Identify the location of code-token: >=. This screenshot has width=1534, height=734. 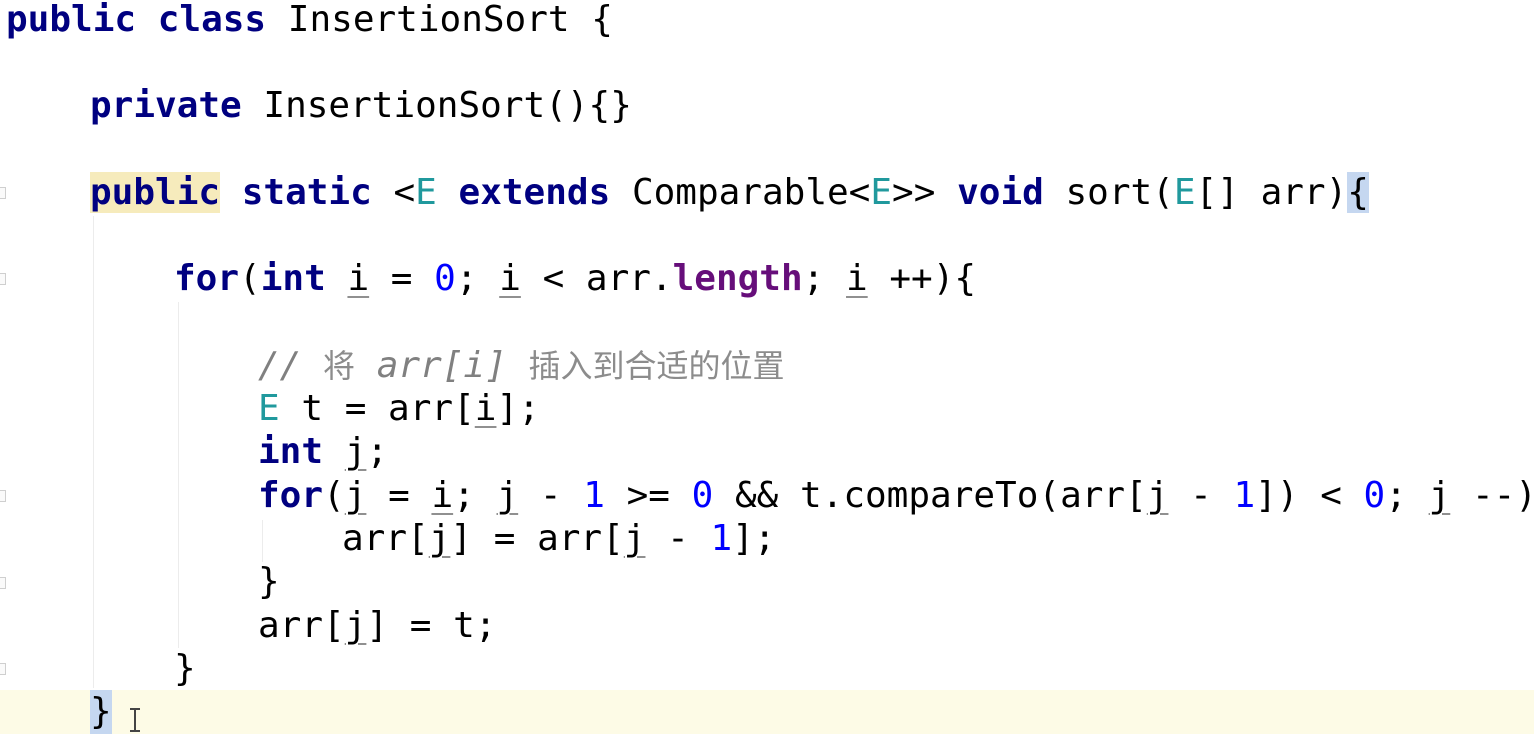
(648, 495).